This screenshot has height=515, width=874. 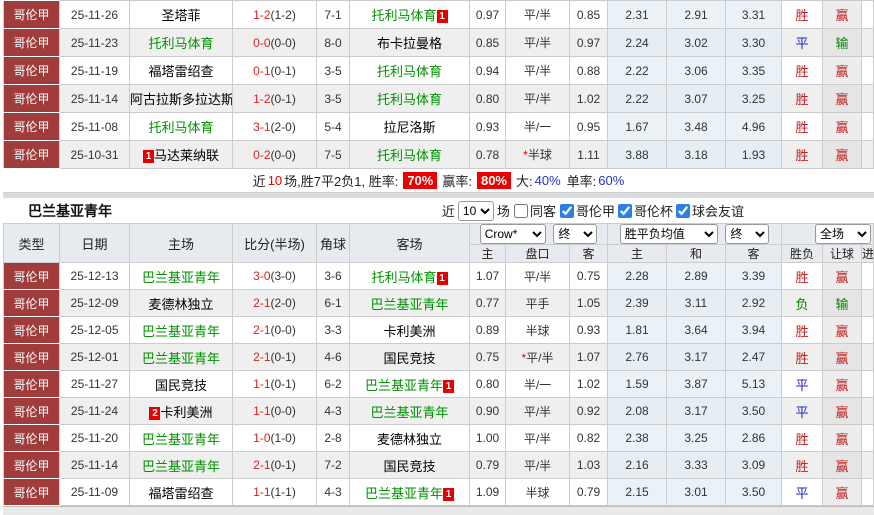 I want to click on games-label: 场, so click(x=503, y=211).